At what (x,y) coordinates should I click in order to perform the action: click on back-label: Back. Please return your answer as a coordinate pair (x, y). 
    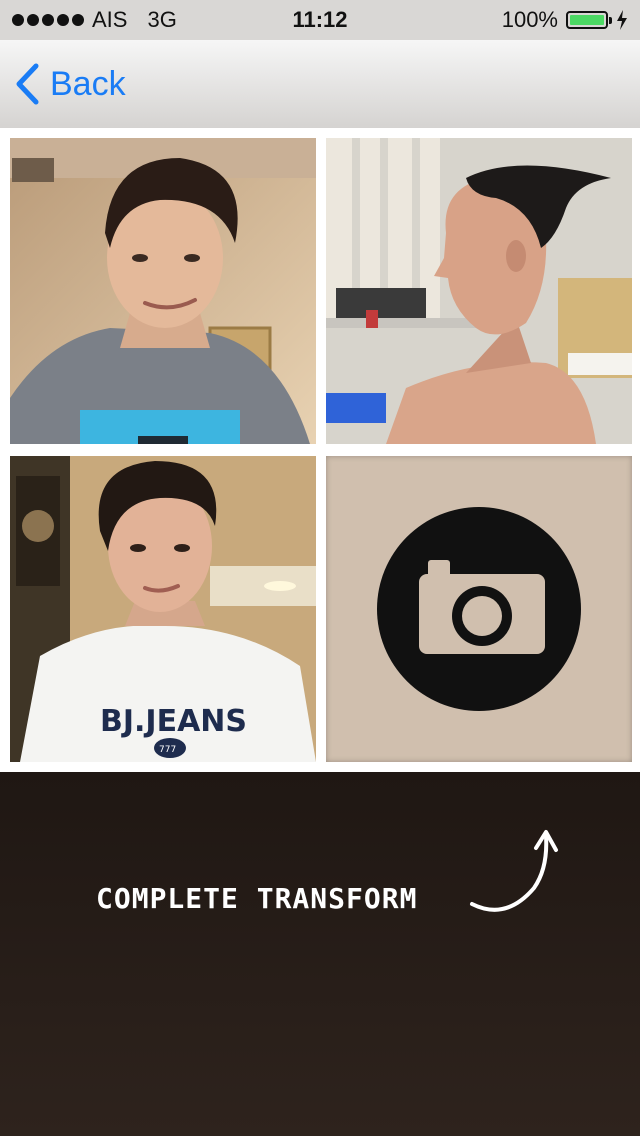
    Looking at the image, I should click on (88, 83).